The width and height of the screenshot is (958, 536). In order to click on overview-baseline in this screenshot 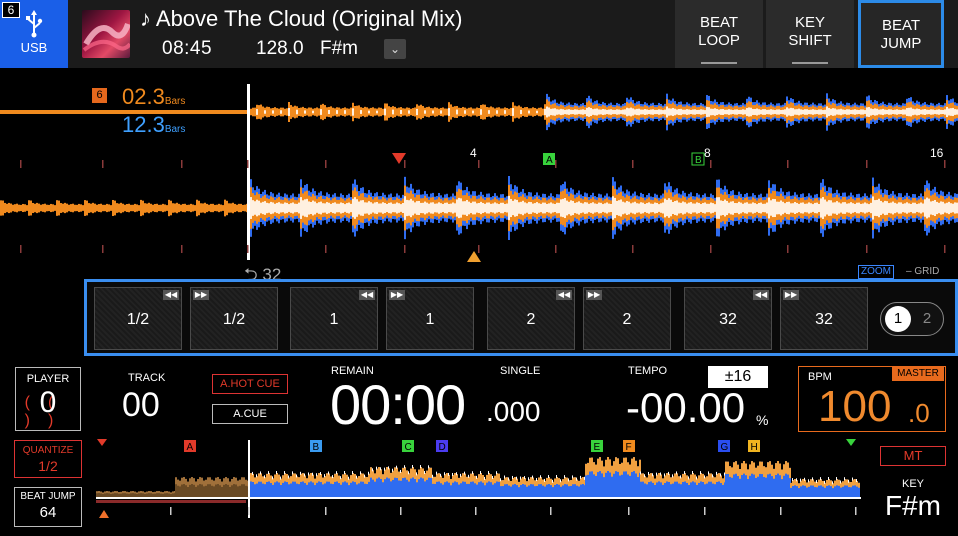, I will do `click(478, 498)`.